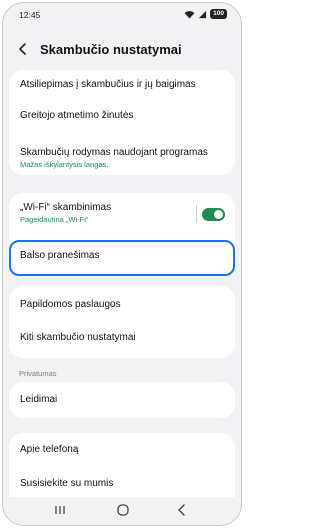 The image size is (320, 530). I want to click on list-item-other-settings: Kiti skambučio nustatymai, so click(122, 337).